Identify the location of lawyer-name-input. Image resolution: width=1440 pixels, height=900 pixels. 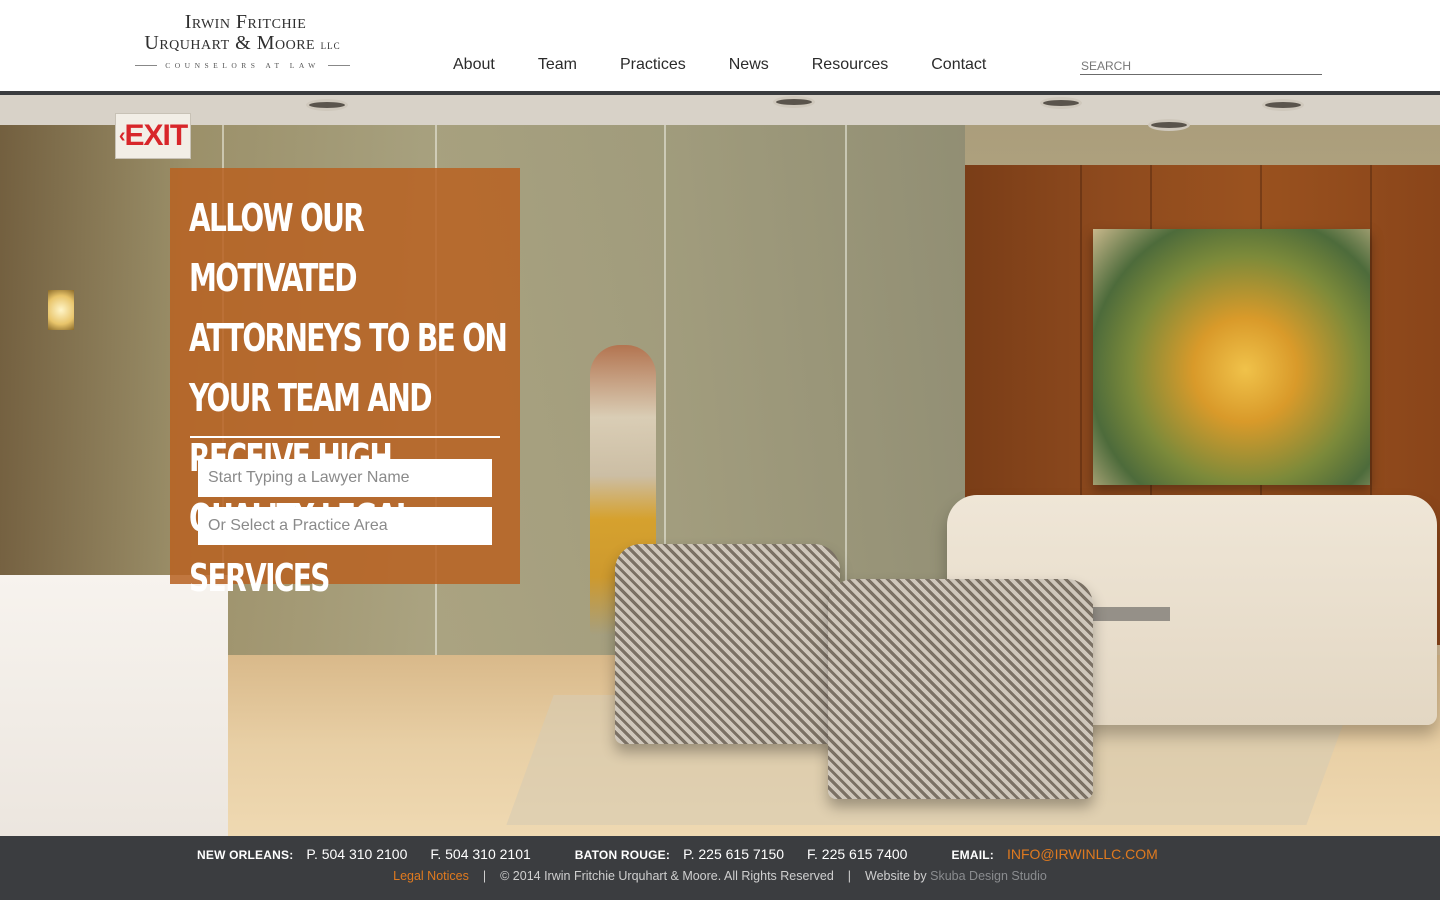
(345, 478).